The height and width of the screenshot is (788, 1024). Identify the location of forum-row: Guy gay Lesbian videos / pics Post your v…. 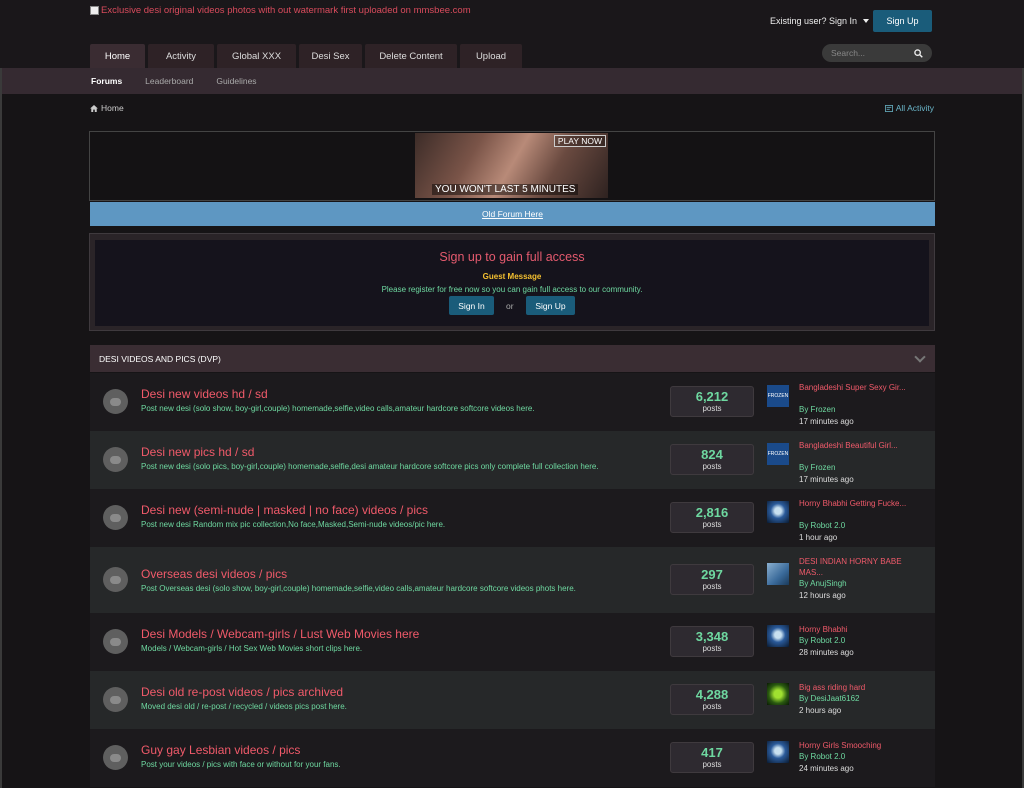
(512, 758).